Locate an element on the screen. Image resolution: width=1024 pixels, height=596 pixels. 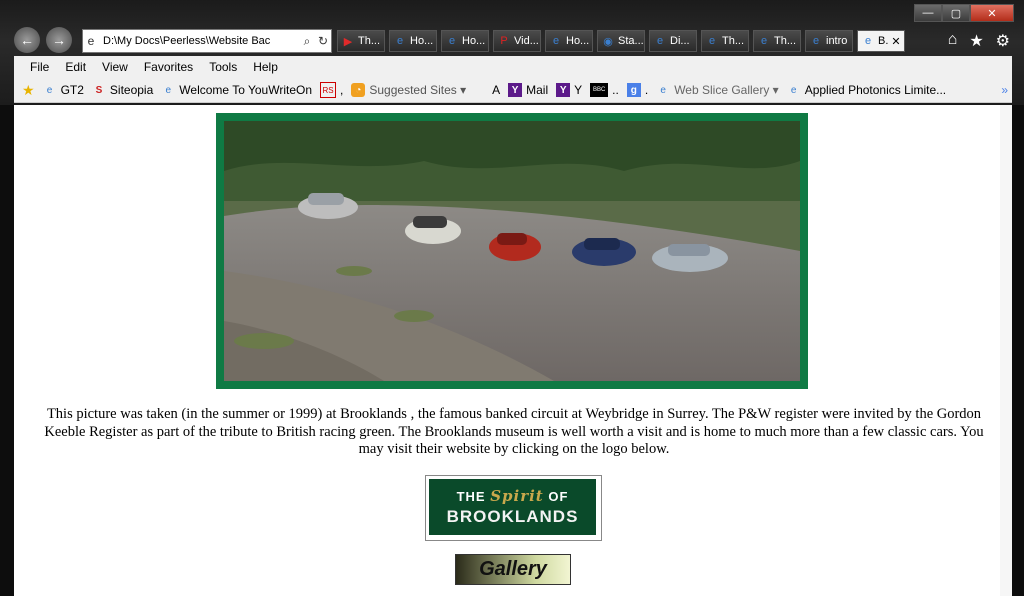
fav-rs: RS, is located at coordinates (331, 90).